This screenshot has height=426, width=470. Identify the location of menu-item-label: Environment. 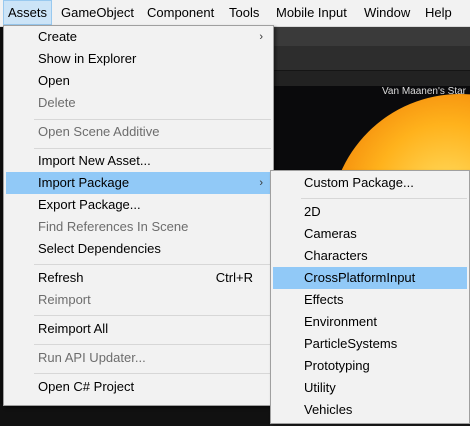
(340, 321).